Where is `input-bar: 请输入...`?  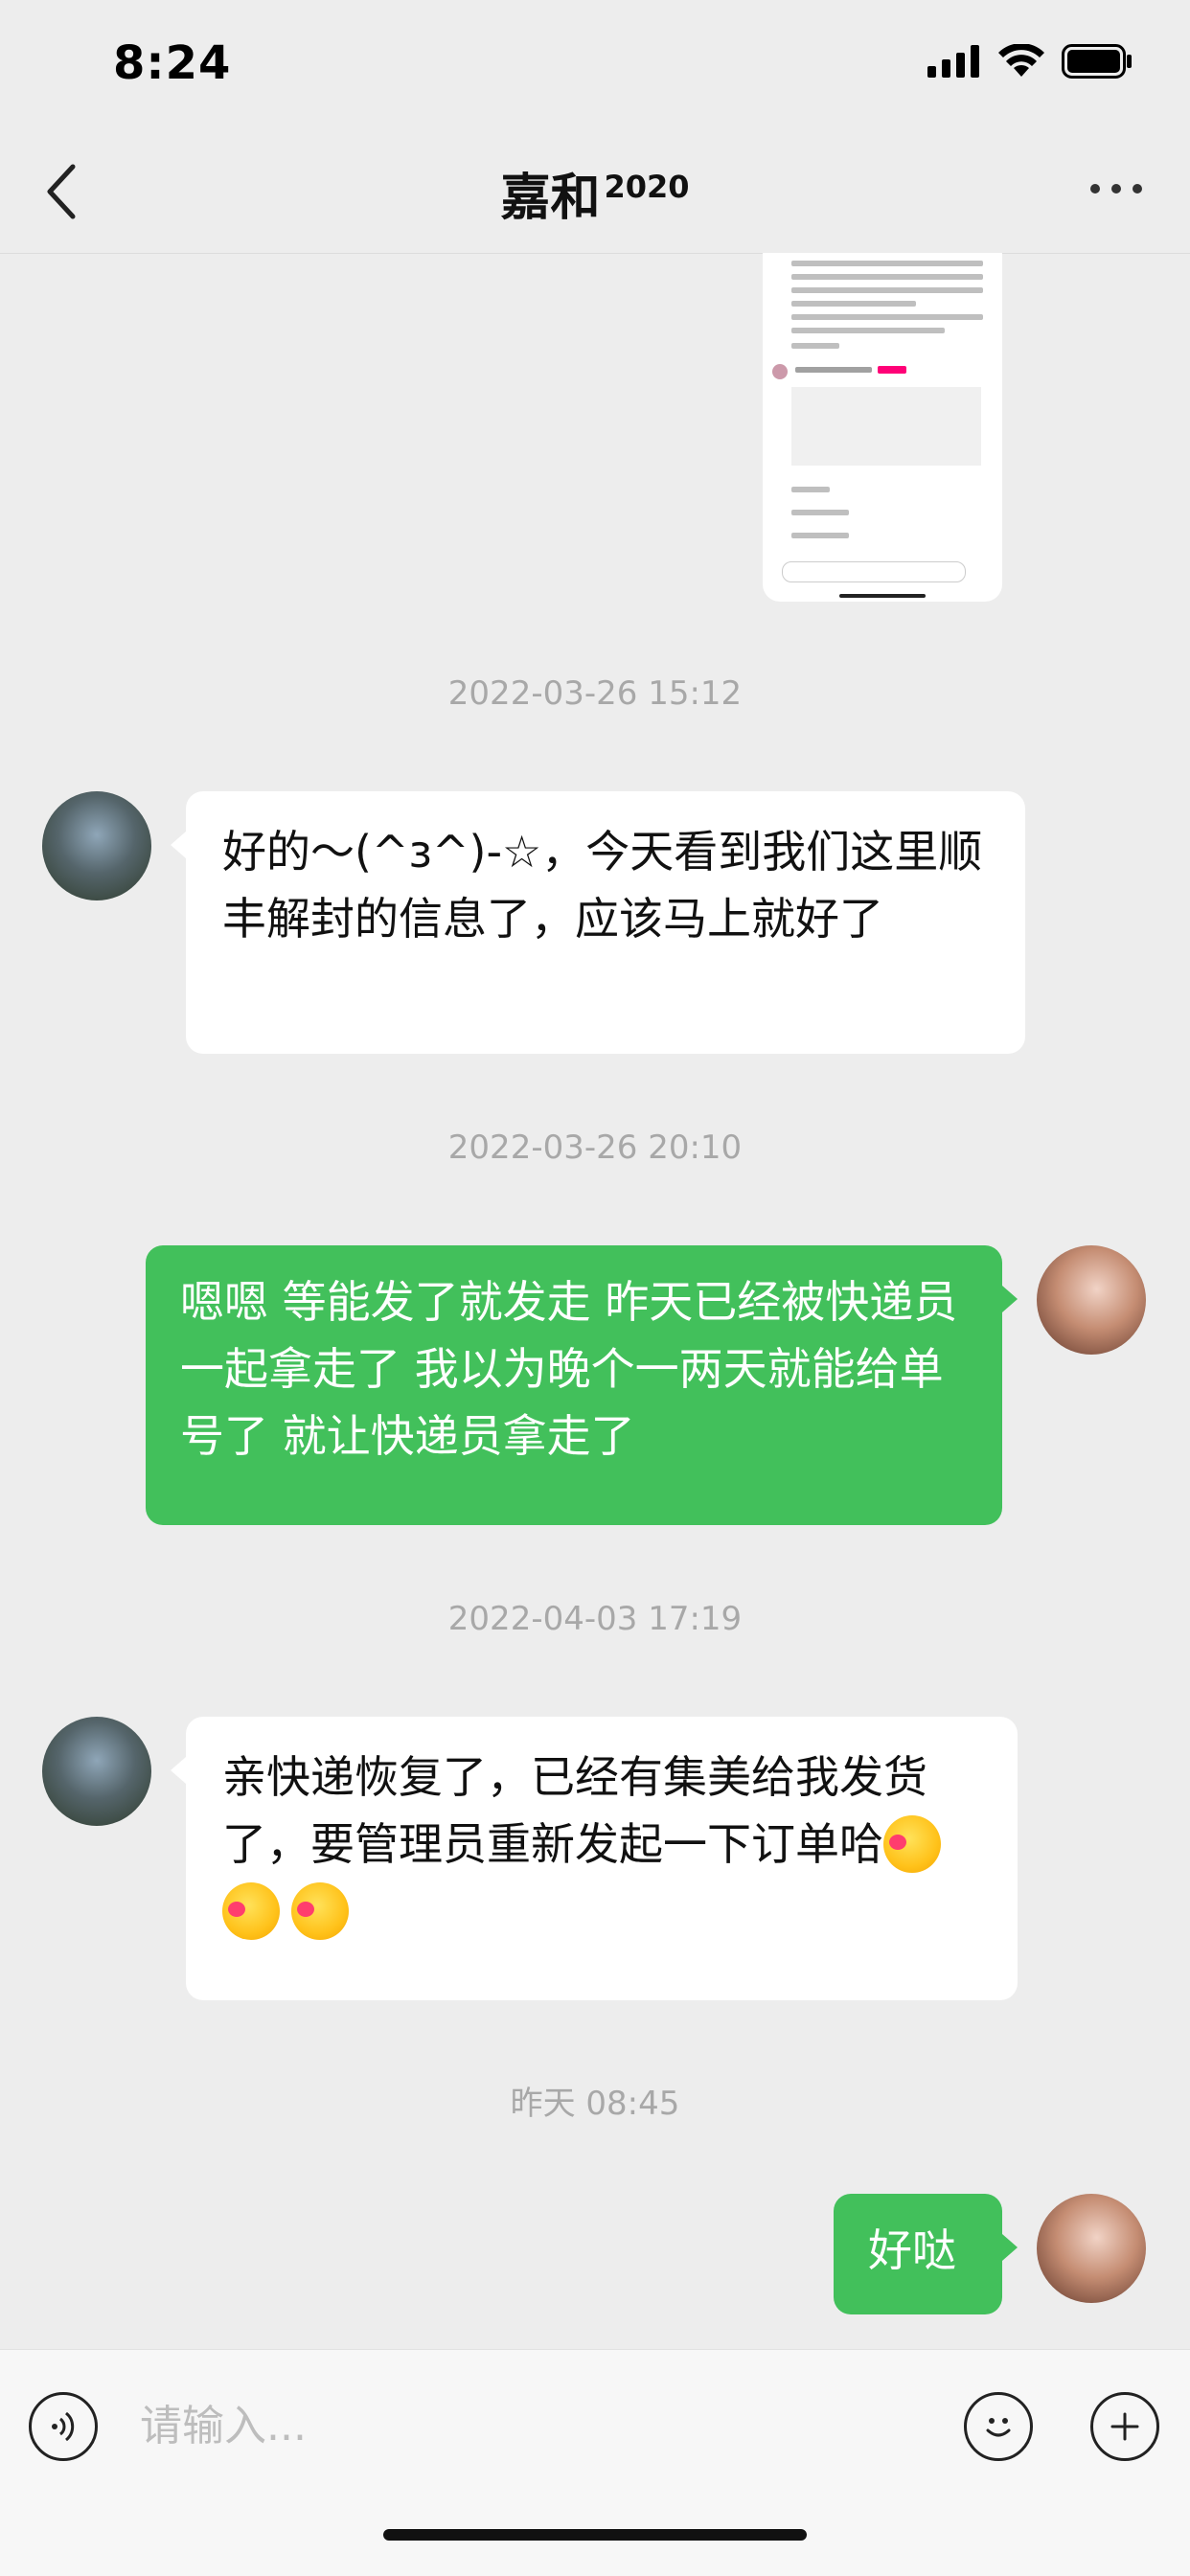
input-bar: 请输入... is located at coordinates (595, 2462).